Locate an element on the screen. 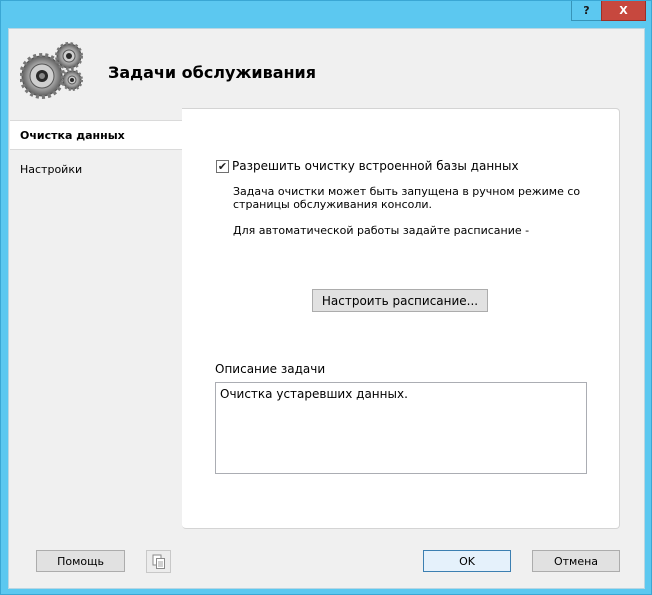  copy-icon-glyph is located at coordinates (158, 561).